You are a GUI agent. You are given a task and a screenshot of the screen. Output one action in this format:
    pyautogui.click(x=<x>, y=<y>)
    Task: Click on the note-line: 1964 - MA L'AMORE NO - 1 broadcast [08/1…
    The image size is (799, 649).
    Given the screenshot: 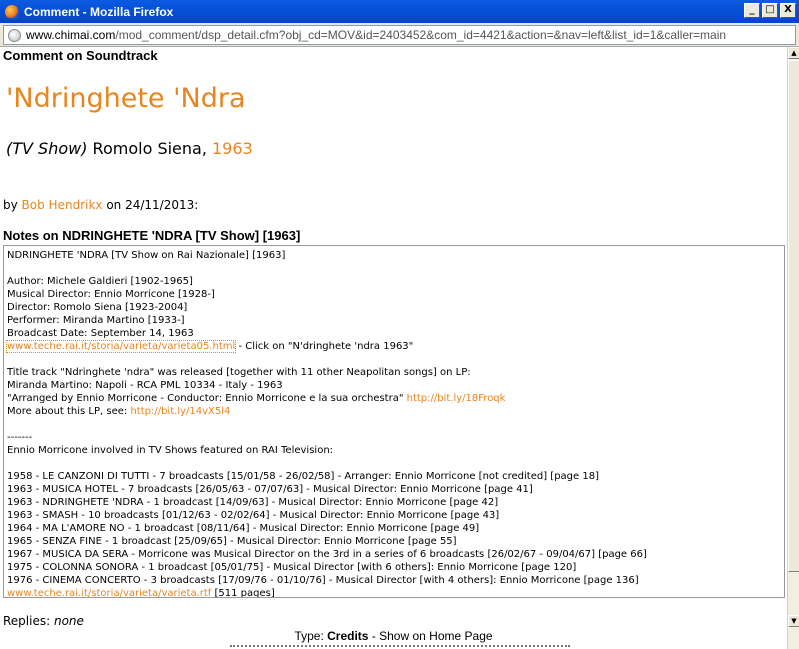 What is the action you would take?
    pyautogui.click(x=243, y=528)
    